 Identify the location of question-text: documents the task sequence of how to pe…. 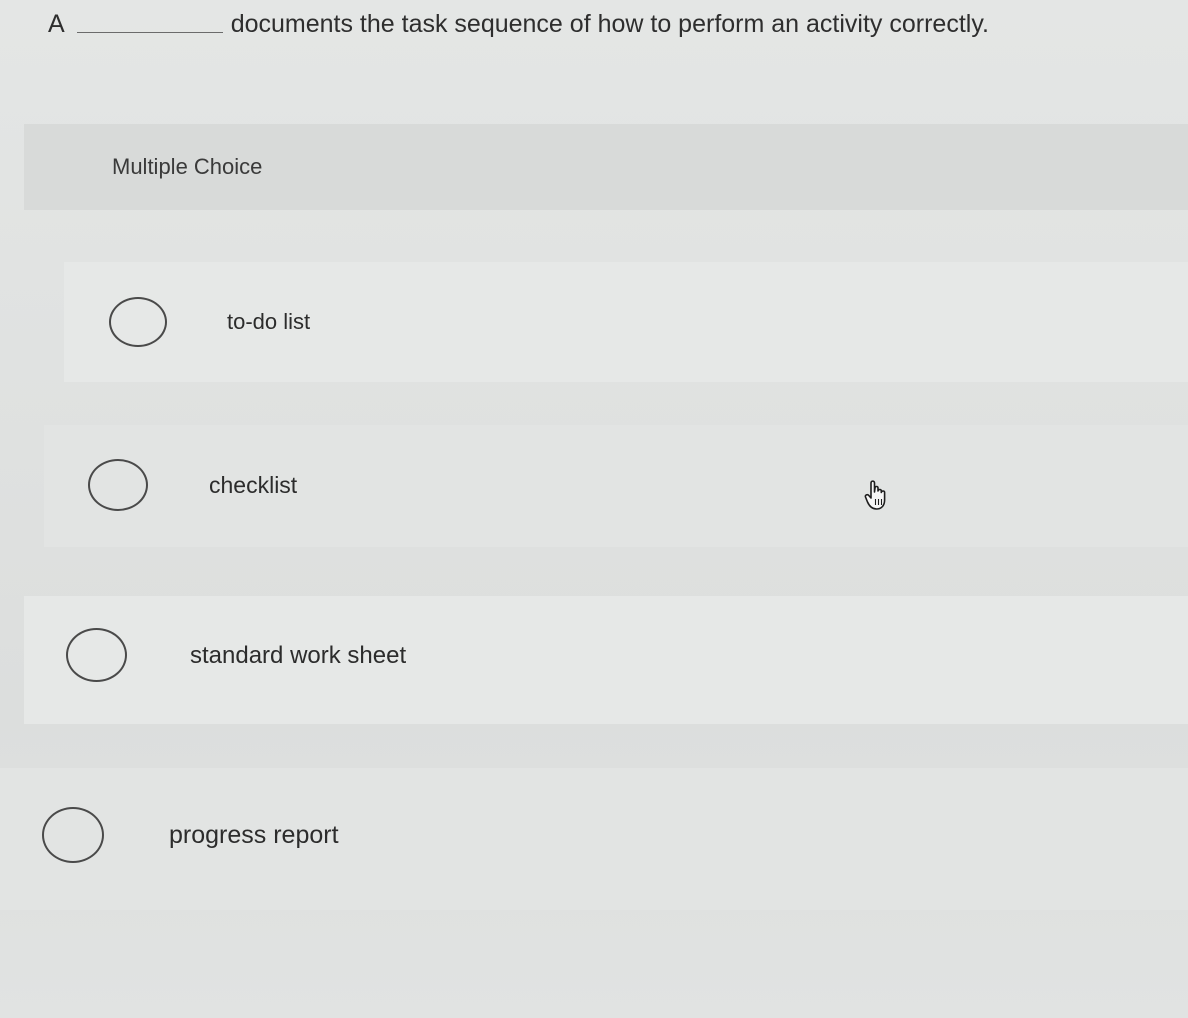
(609, 23).